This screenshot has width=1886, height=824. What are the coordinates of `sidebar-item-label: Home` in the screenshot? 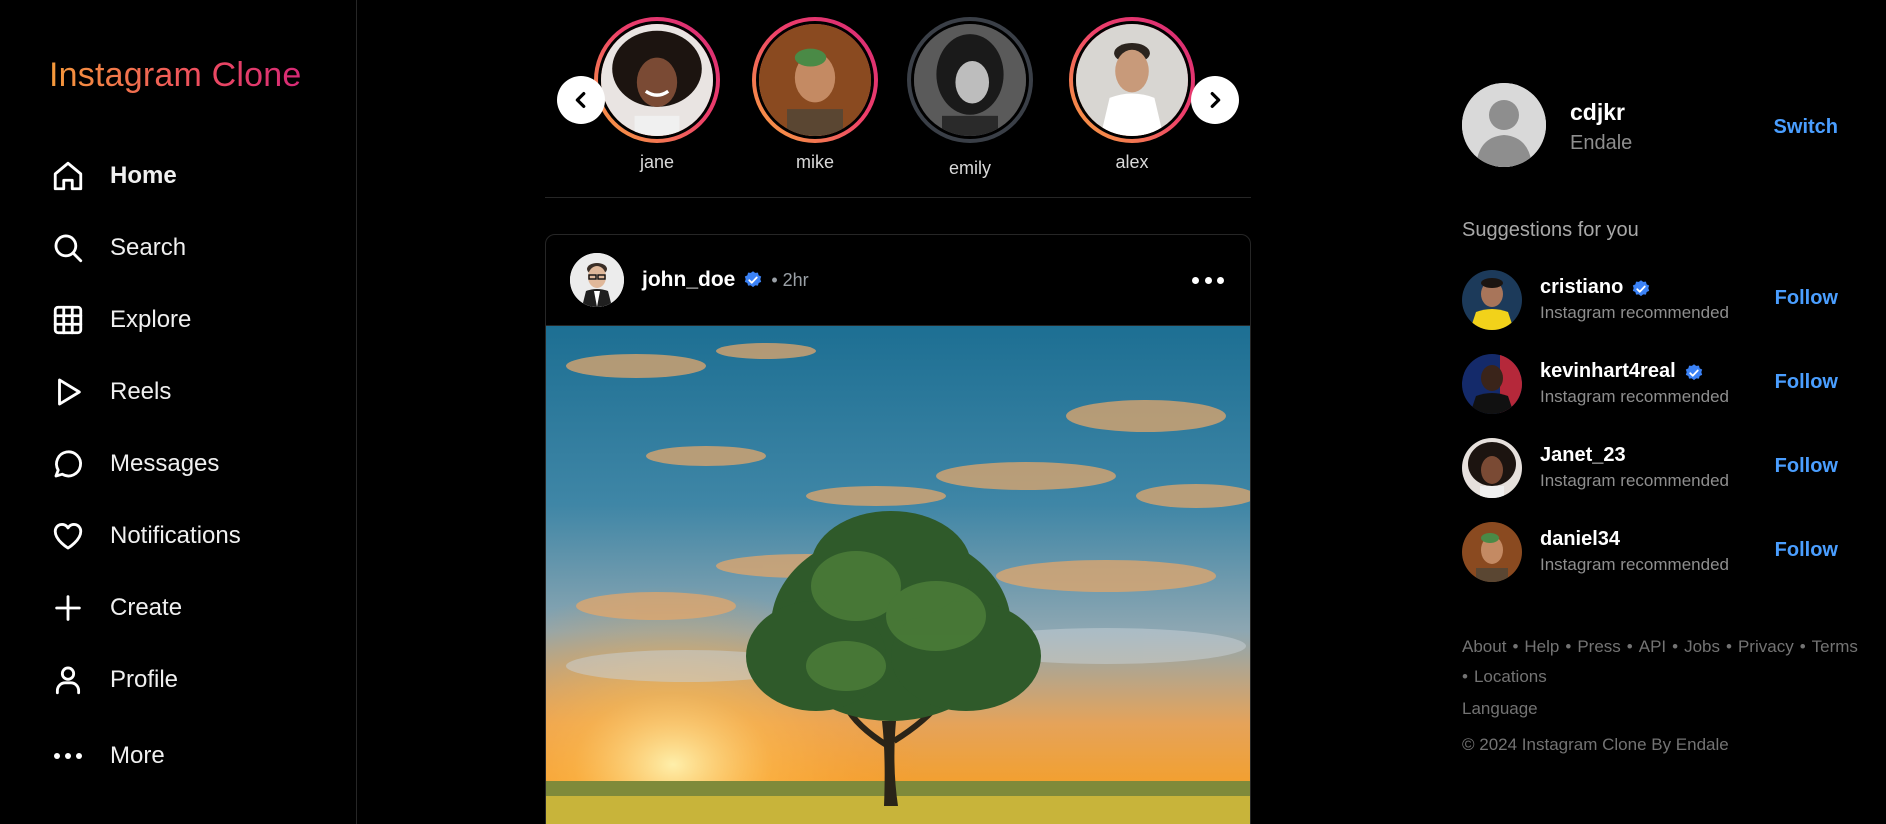 It's located at (143, 175).